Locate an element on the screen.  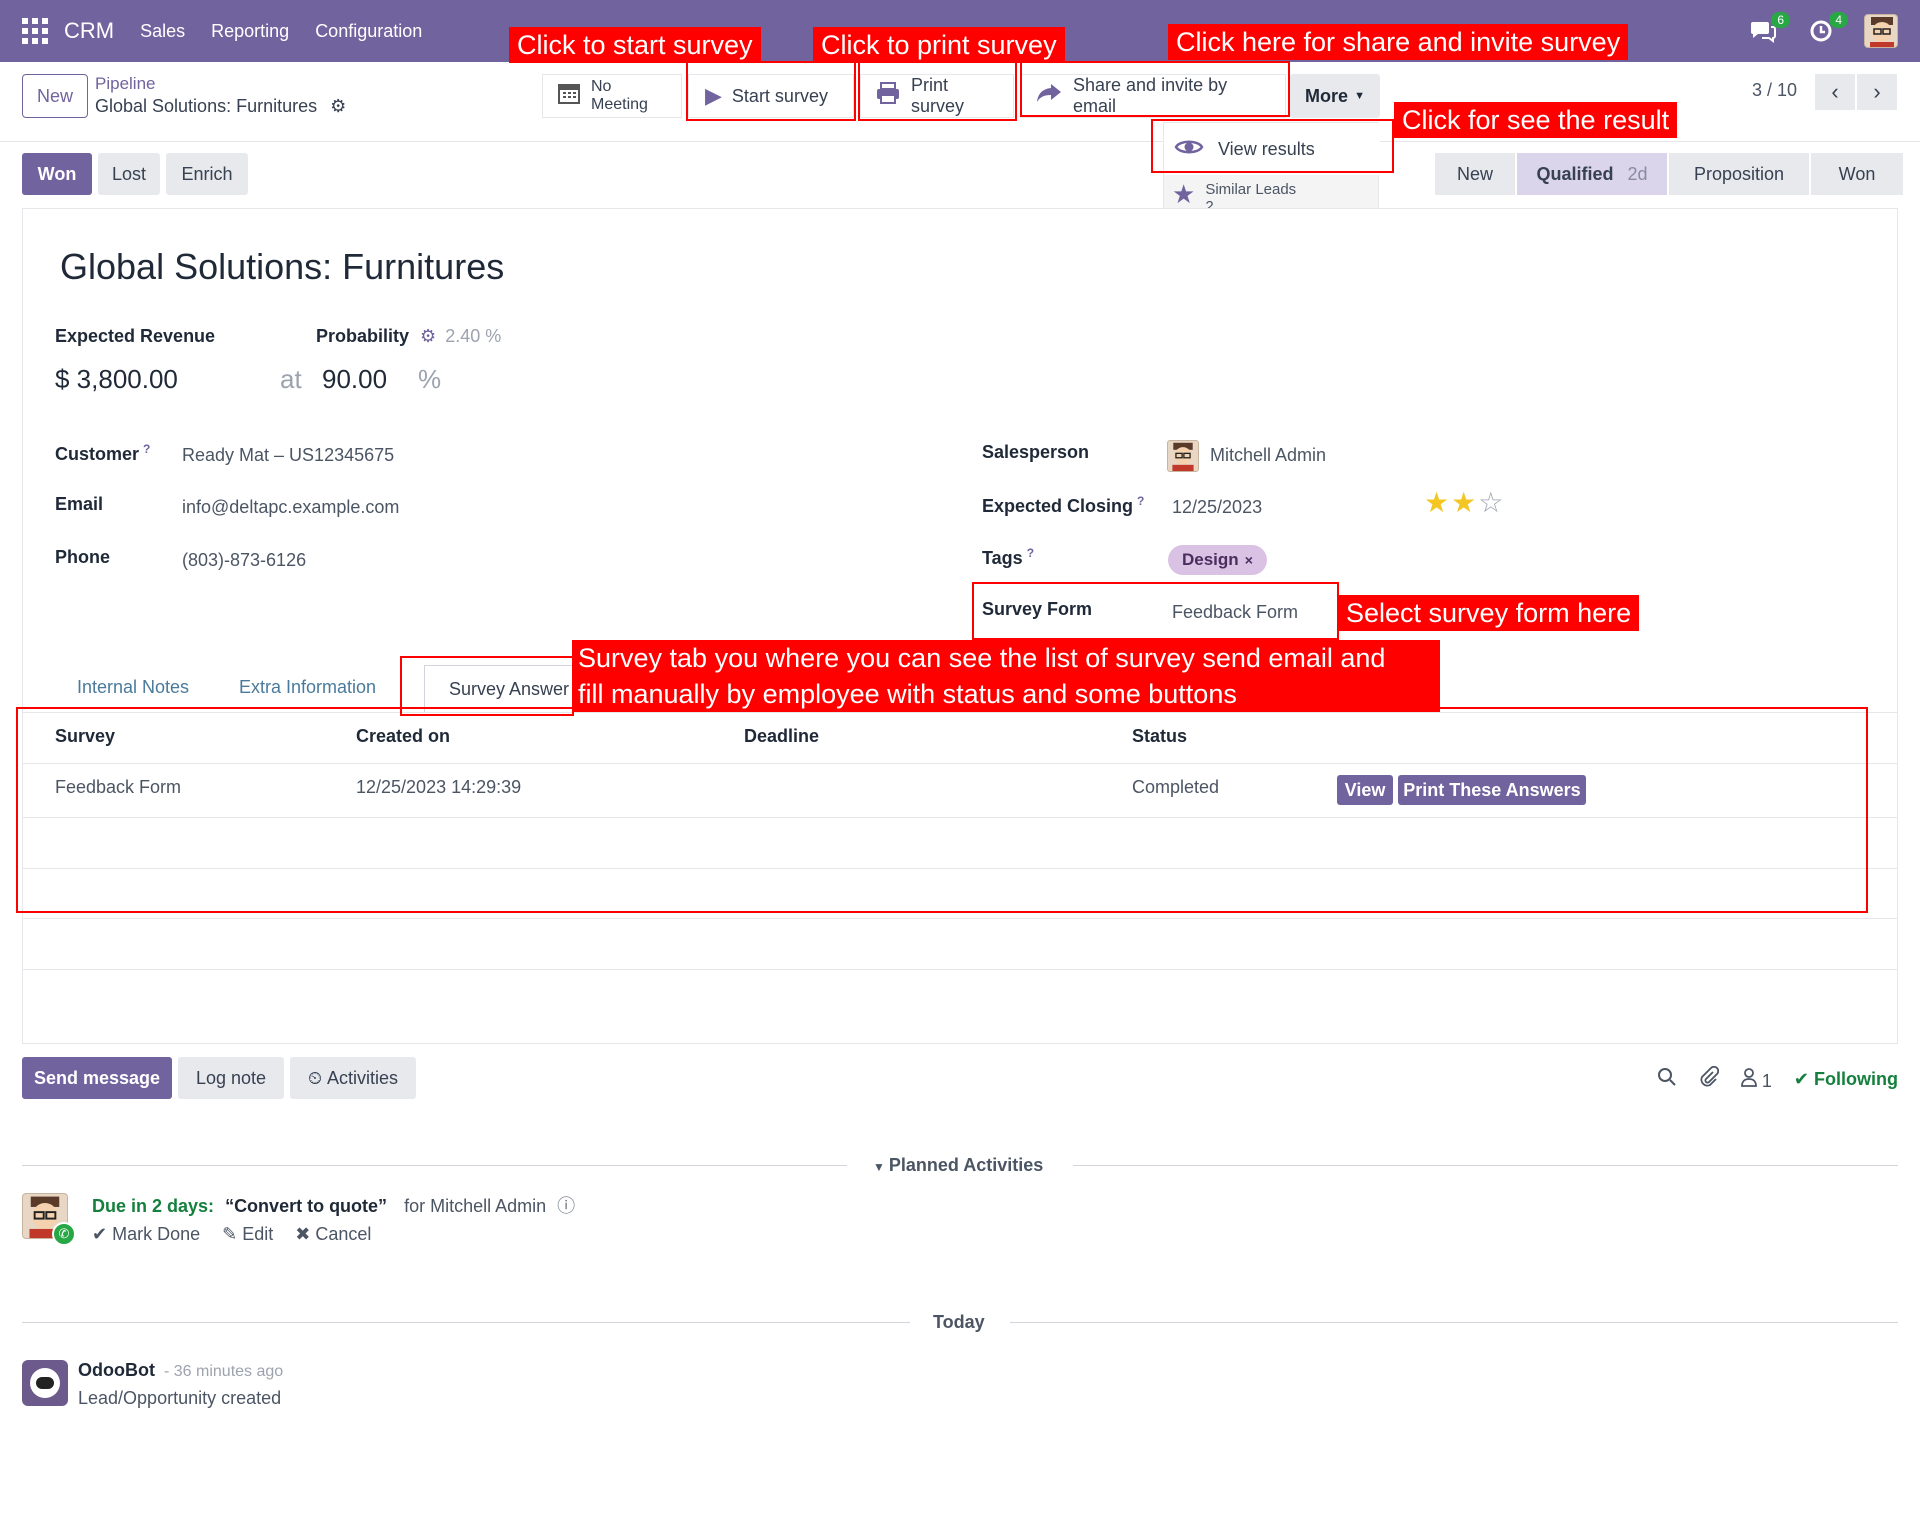
stage-qualified: Qualified 2d is located at coordinates (1592, 174).